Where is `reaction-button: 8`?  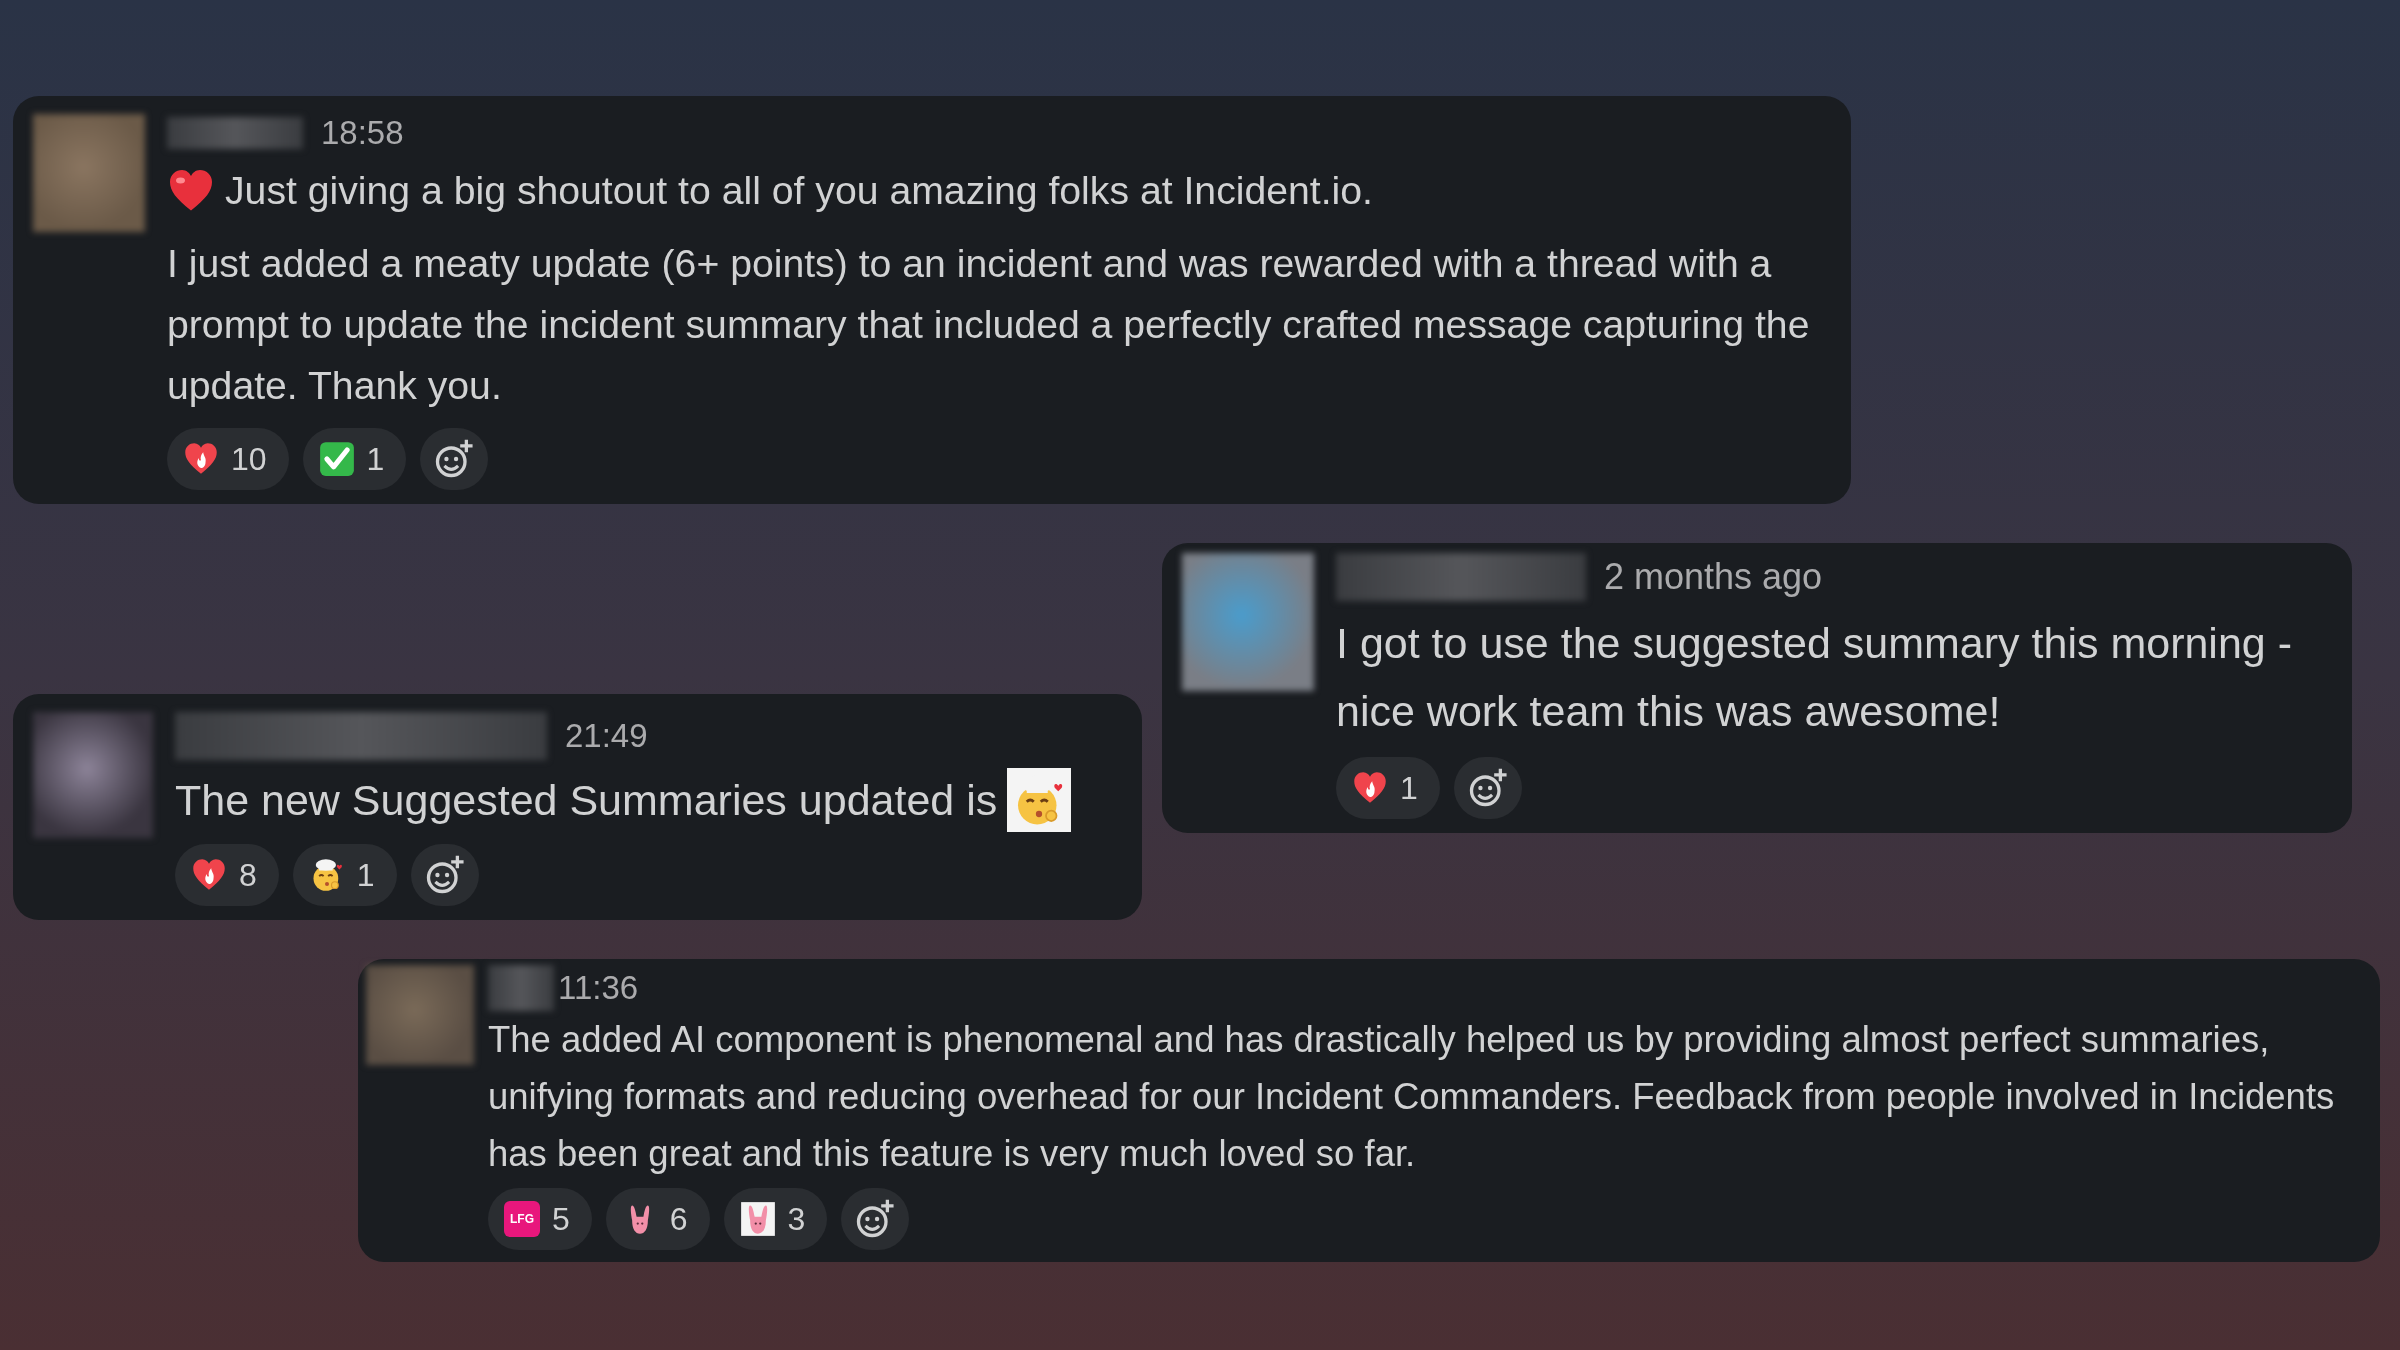 reaction-button: 8 is located at coordinates (227, 875).